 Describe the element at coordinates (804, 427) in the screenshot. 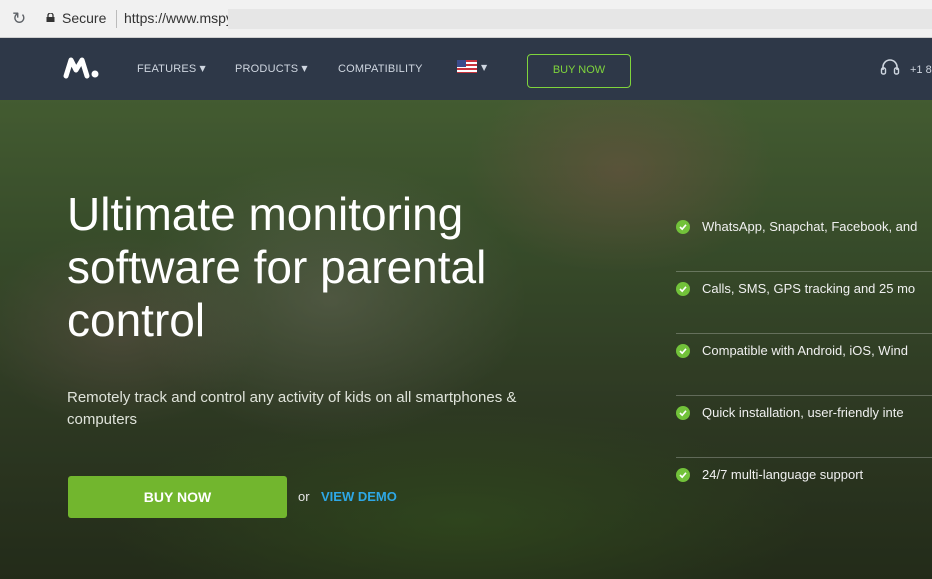

I see `feature-item: Quick installation, user-friendly inte` at that location.